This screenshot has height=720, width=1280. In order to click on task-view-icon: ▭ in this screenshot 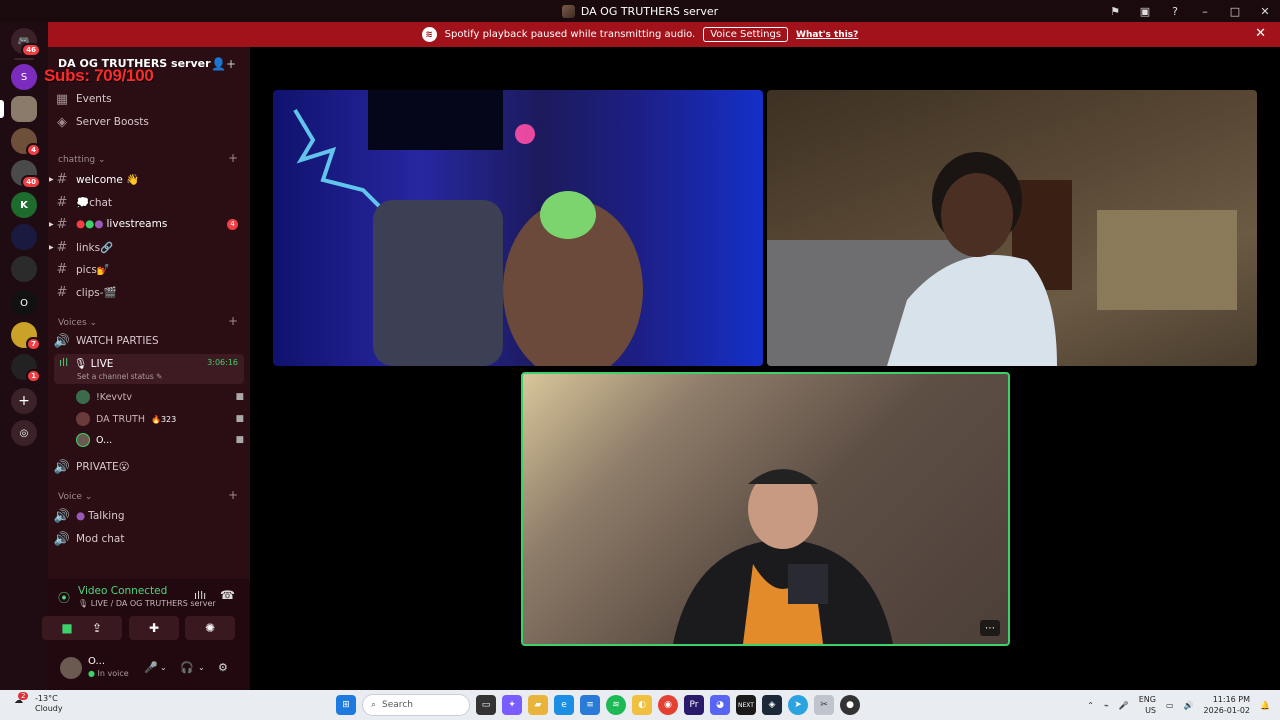, I will do `click(486, 705)`.